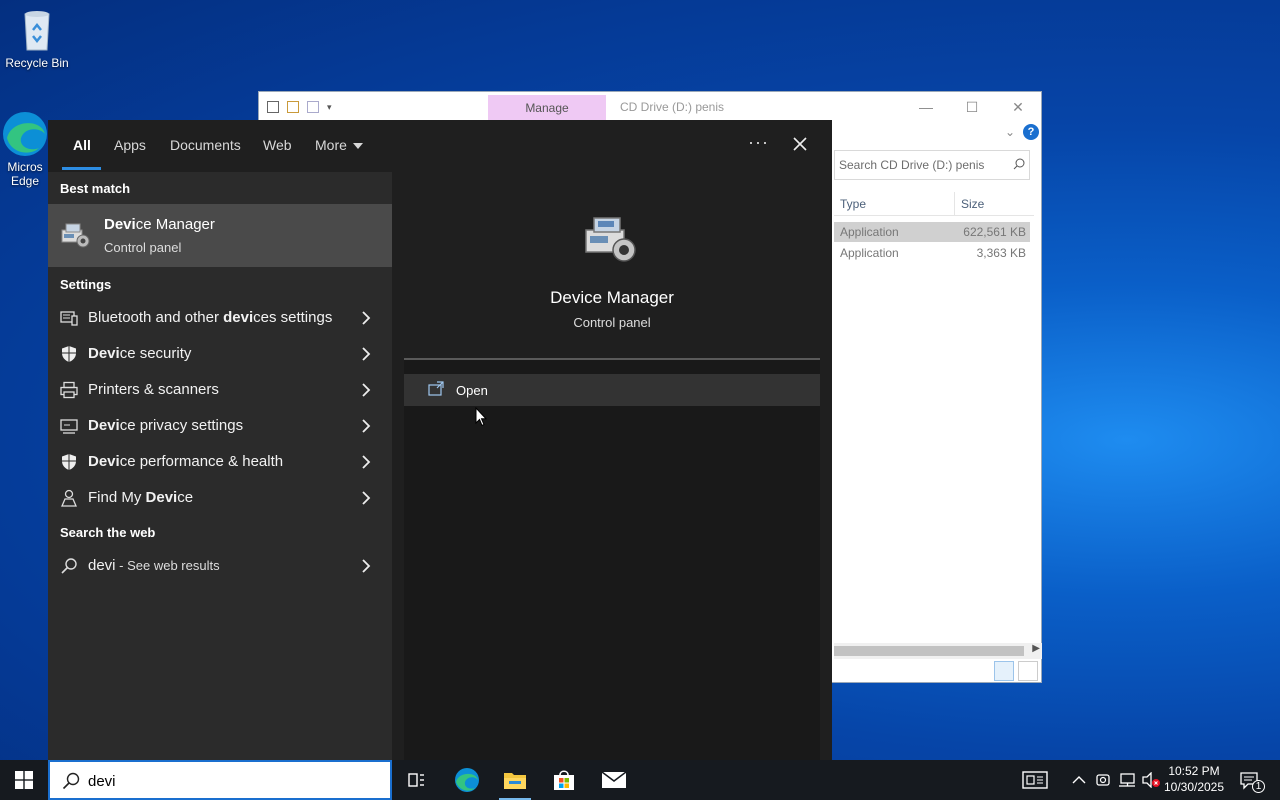  Describe the element at coordinates (86, 284) in the screenshot. I see `section-settings: Settings` at that location.